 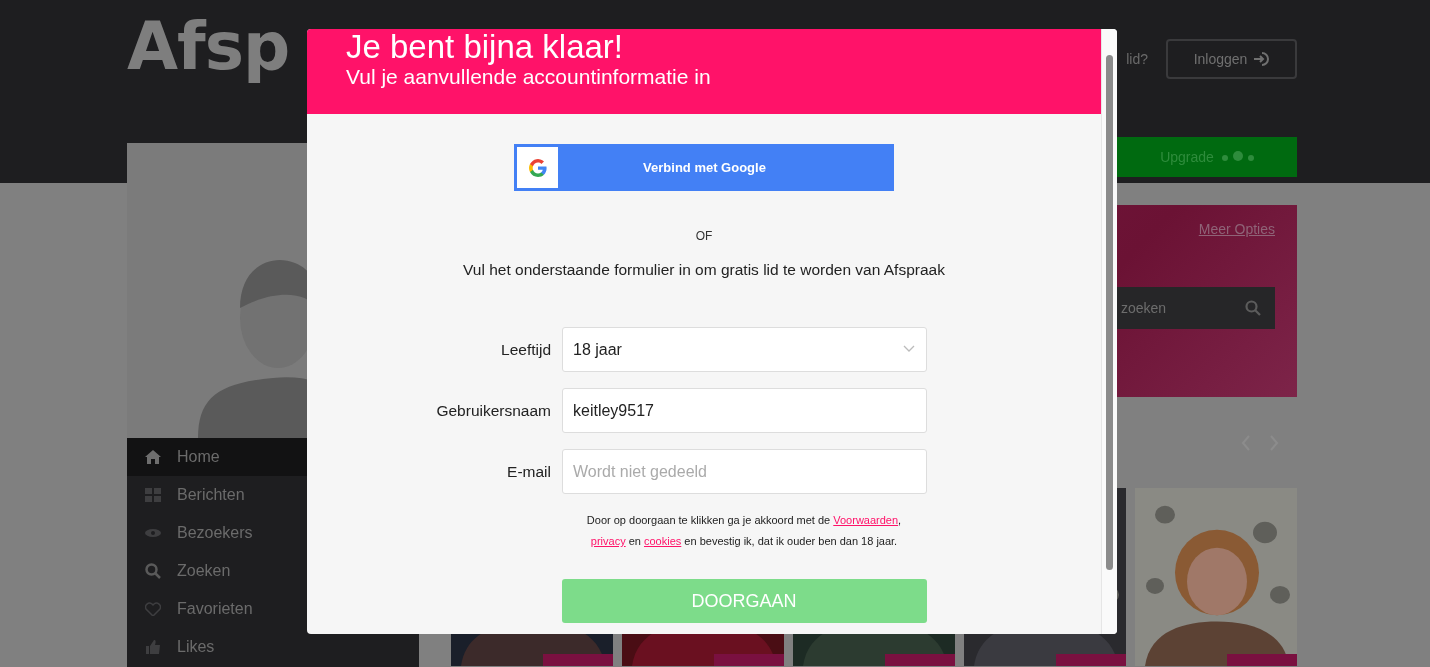 What do you see at coordinates (493, 410) in the screenshot?
I see `field-label: Gebruikersnaam` at bounding box center [493, 410].